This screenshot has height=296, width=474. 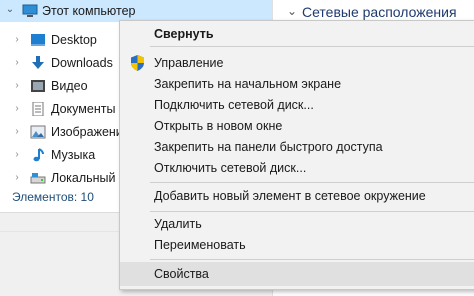 I want to click on menu-item-label: Свернуть, so click(x=184, y=33).